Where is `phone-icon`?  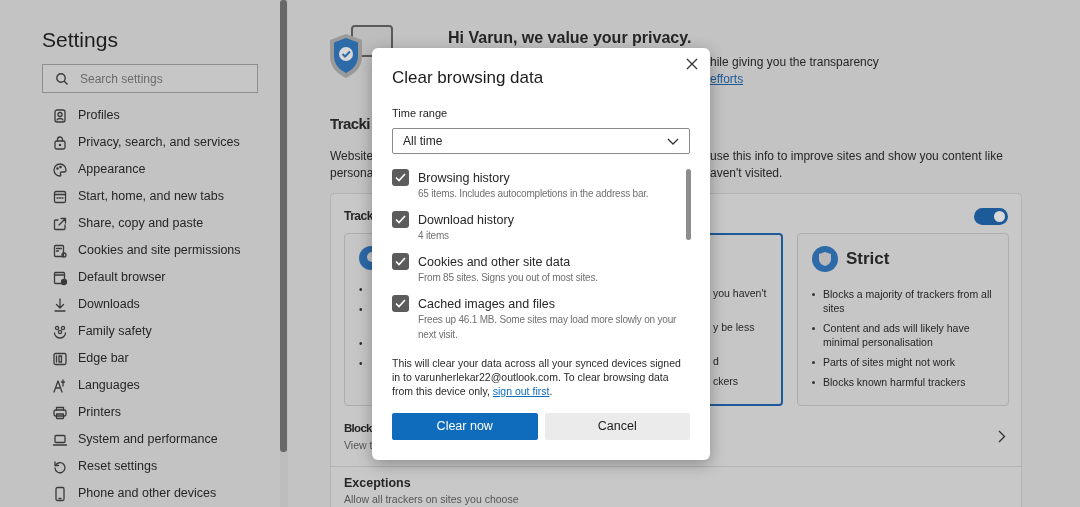
phone-icon is located at coordinates (60, 493).